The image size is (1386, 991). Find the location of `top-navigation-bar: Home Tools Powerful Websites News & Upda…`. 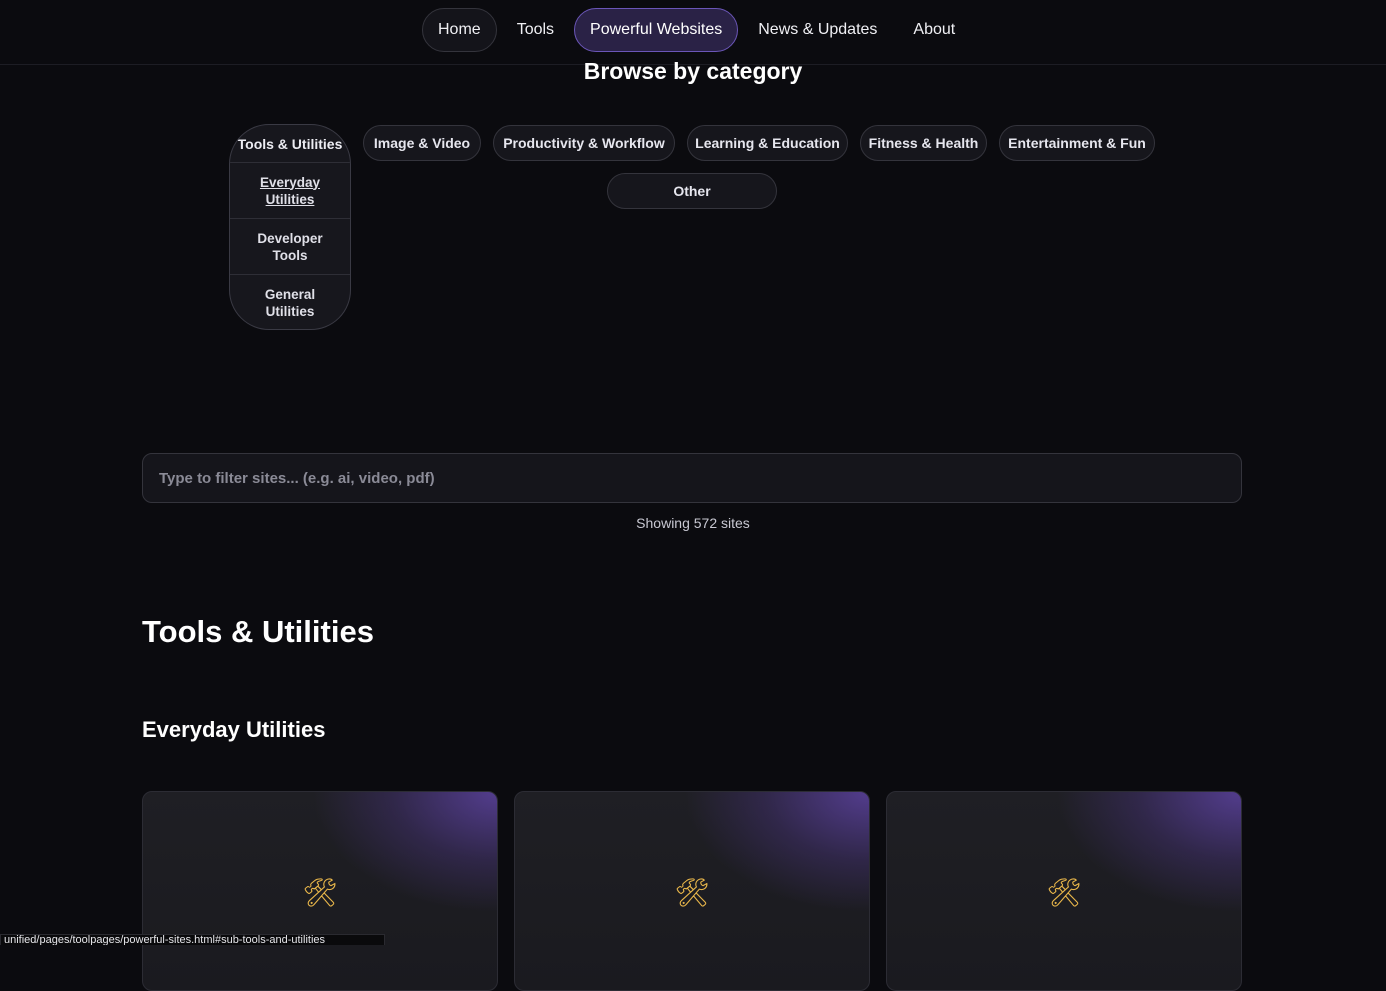

top-navigation-bar: Home Tools Powerful Websites News & Upda… is located at coordinates (693, 32).